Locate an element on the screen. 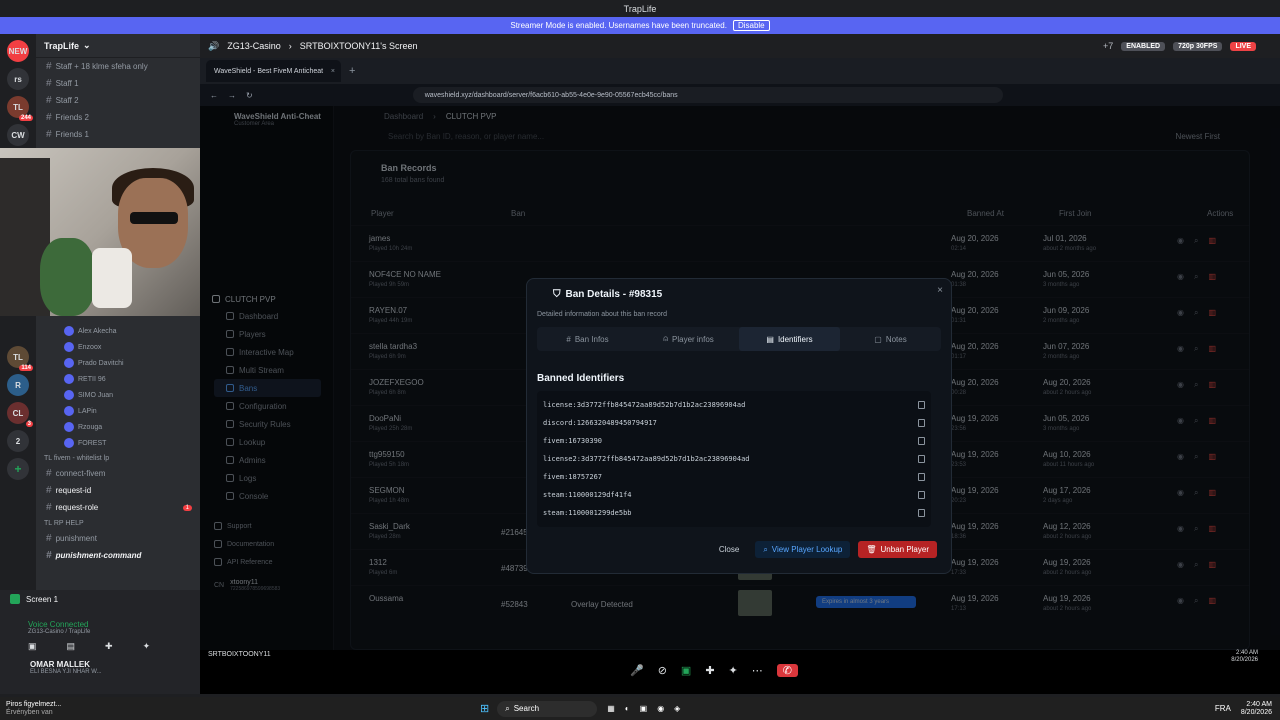 The width and height of the screenshot is (1280, 720). identifier-row: discord:1266320489450794917 is located at coordinates (734, 423).